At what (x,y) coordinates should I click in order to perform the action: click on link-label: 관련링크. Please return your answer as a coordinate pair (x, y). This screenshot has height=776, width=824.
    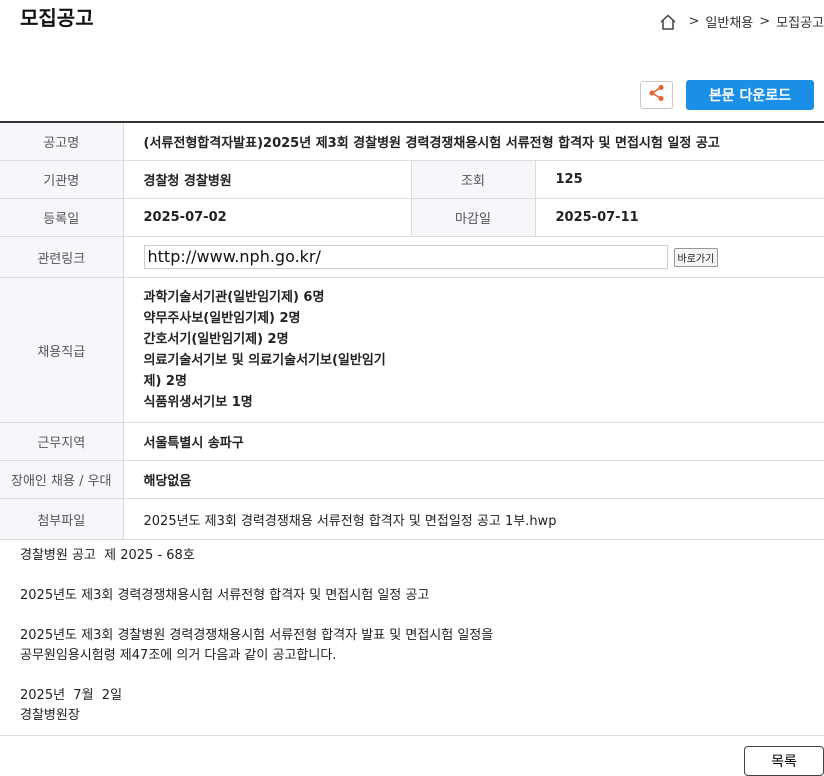
    Looking at the image, I should click on (62, 257).